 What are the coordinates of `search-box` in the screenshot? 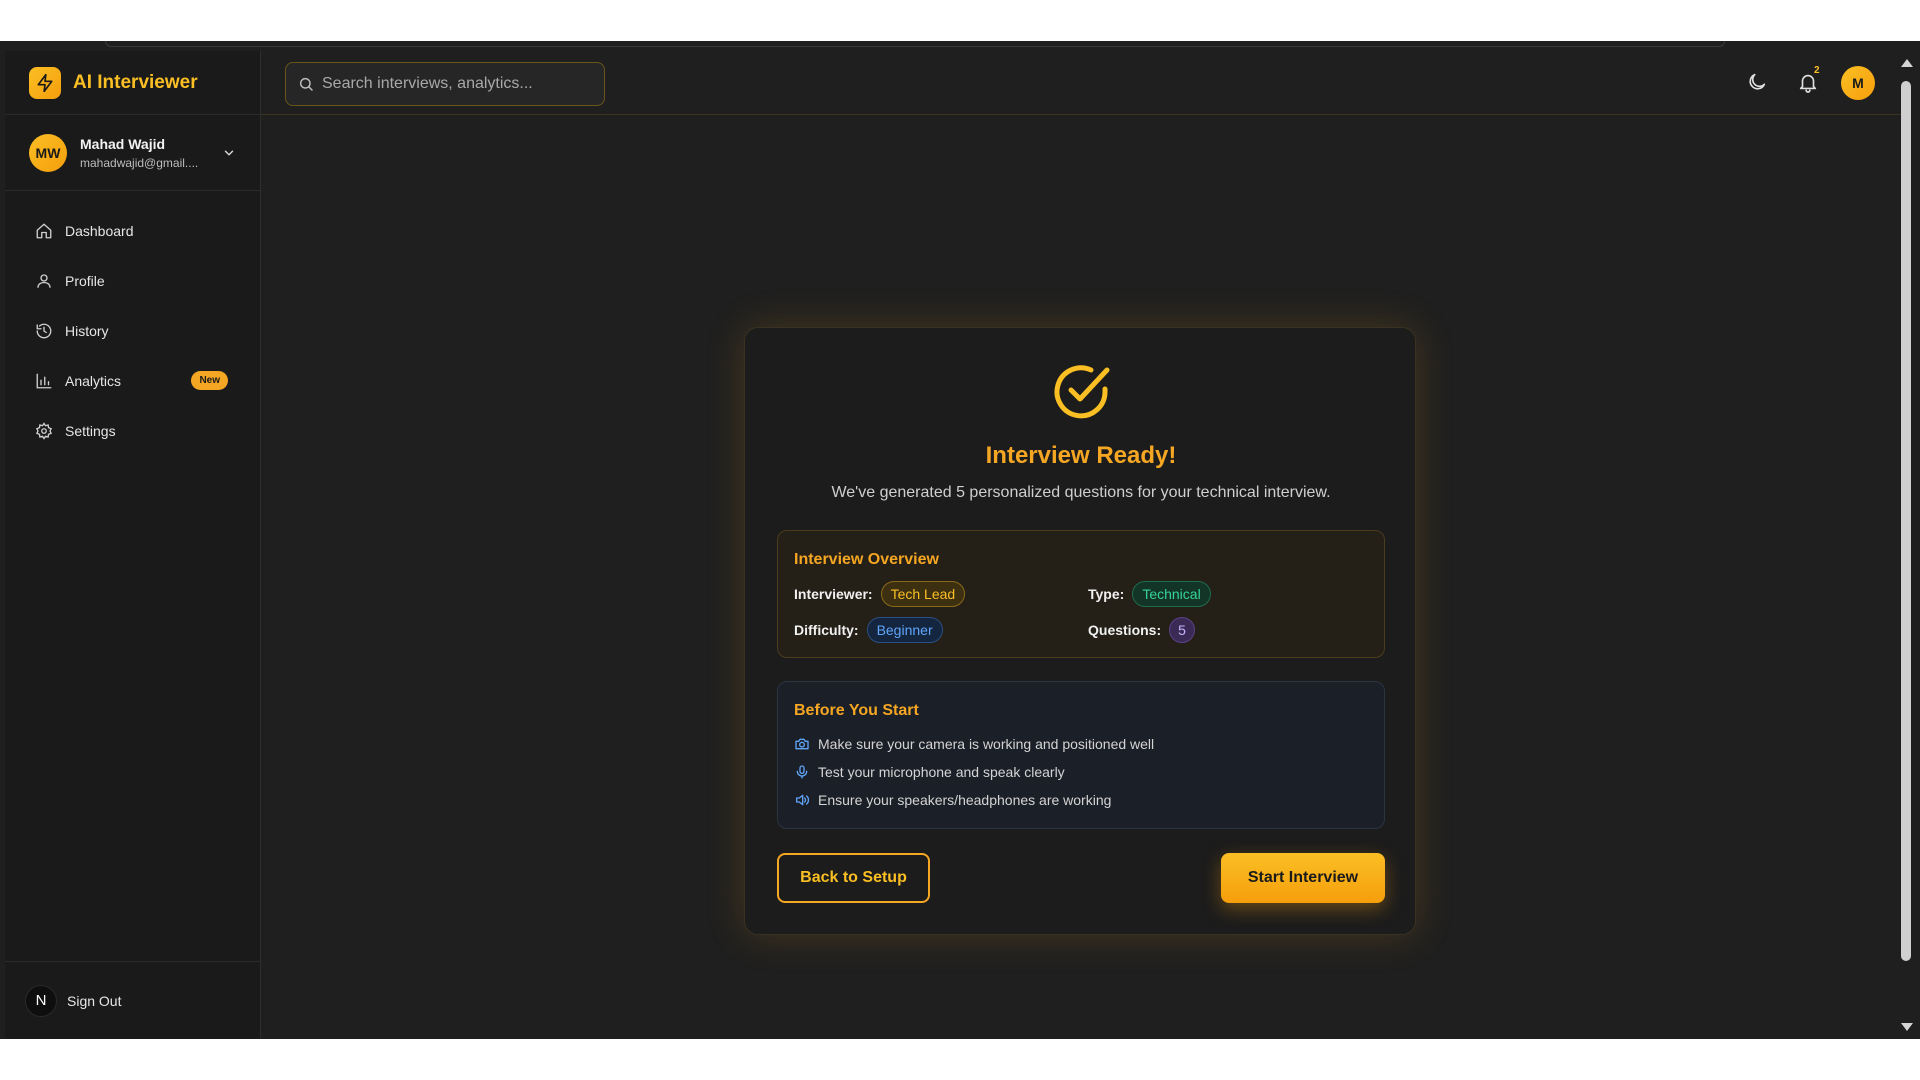 It's located at (445, 84).